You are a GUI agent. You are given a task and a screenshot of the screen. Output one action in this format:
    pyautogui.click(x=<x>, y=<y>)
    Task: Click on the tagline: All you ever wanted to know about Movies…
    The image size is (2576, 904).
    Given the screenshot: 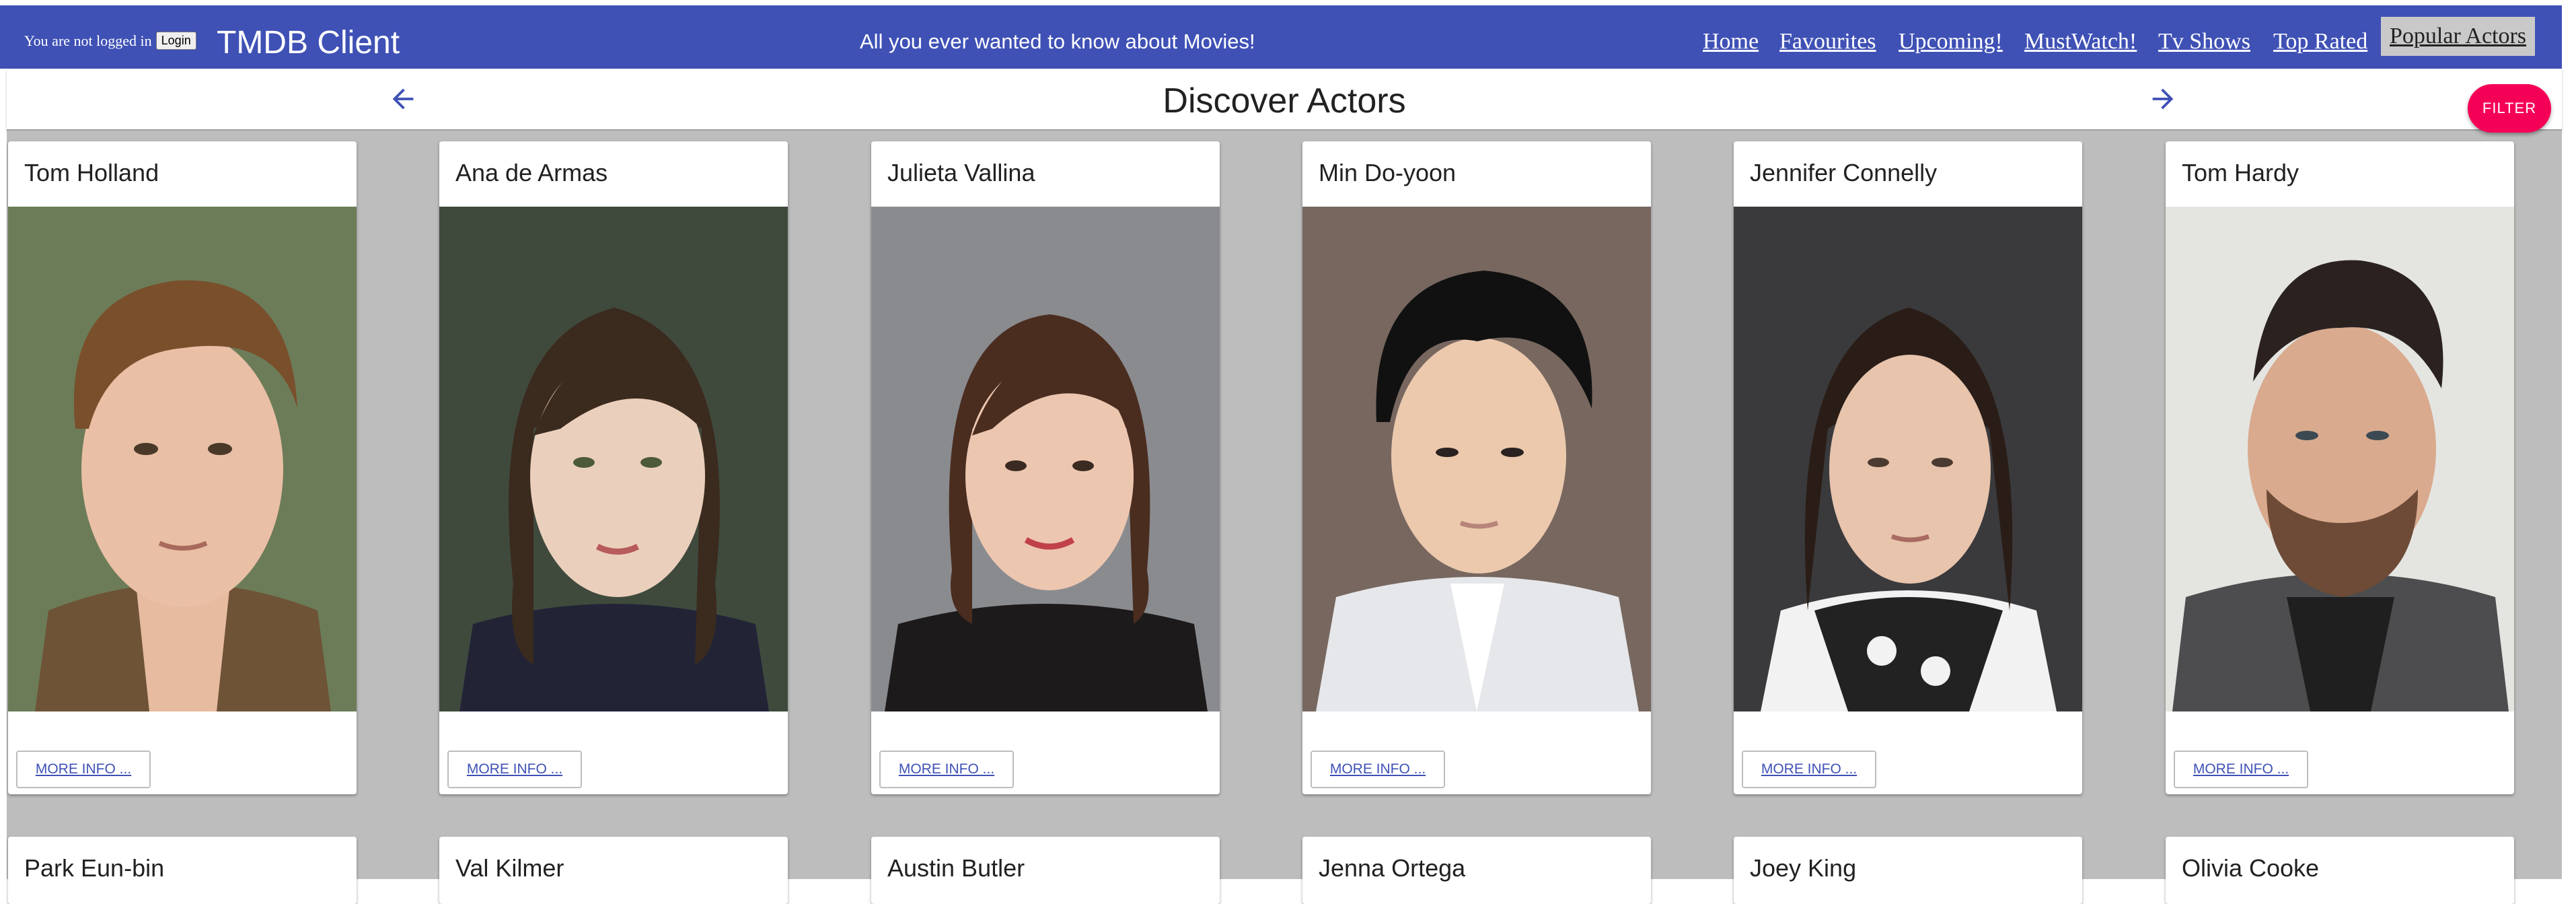 What is the action you would take?
    pyautogui.click(x=1057, y=41)
    